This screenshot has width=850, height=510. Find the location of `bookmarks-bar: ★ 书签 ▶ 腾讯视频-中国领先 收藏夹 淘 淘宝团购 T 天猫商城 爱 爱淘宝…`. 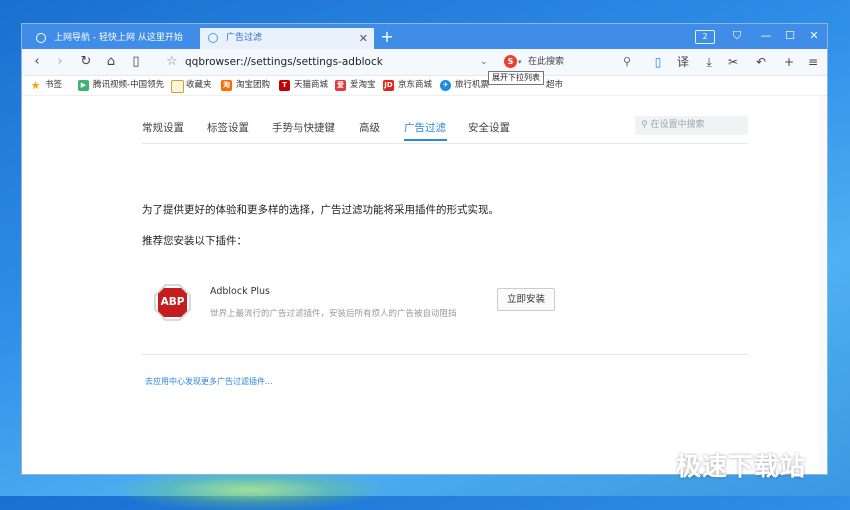

bookmarks-bar: ★ 书签 ▶ 腾讯视频-中国领先 收藏夹 淘 淘宝团购 T 天猫商城 爱 爱淘宝… is located at coordinates (424, 86).